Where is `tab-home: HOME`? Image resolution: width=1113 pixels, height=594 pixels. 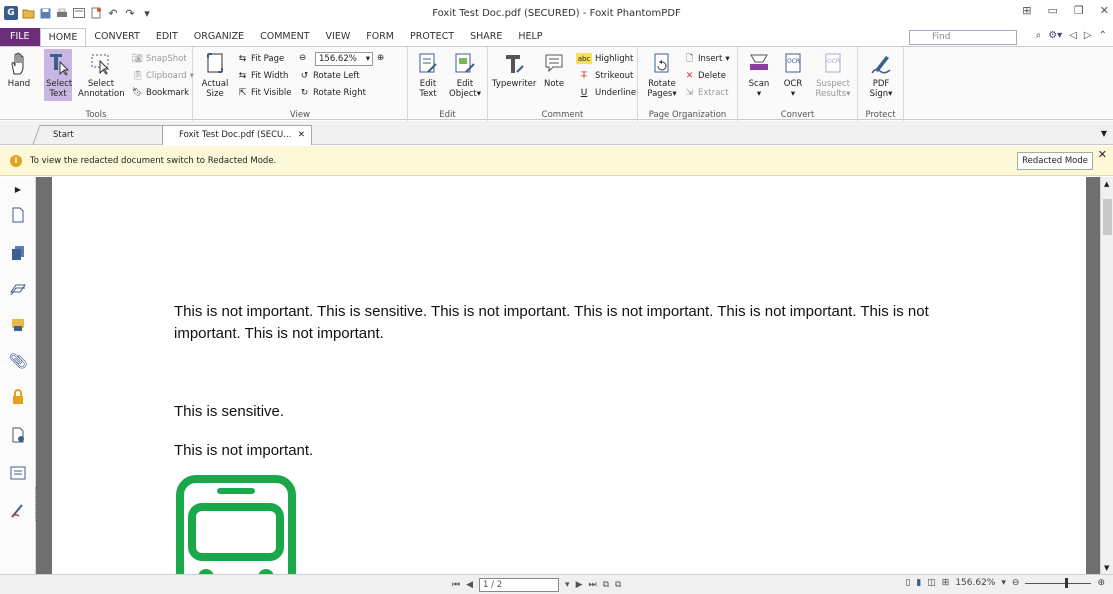 tab-home: HOME is located at coordinates (63, 37).